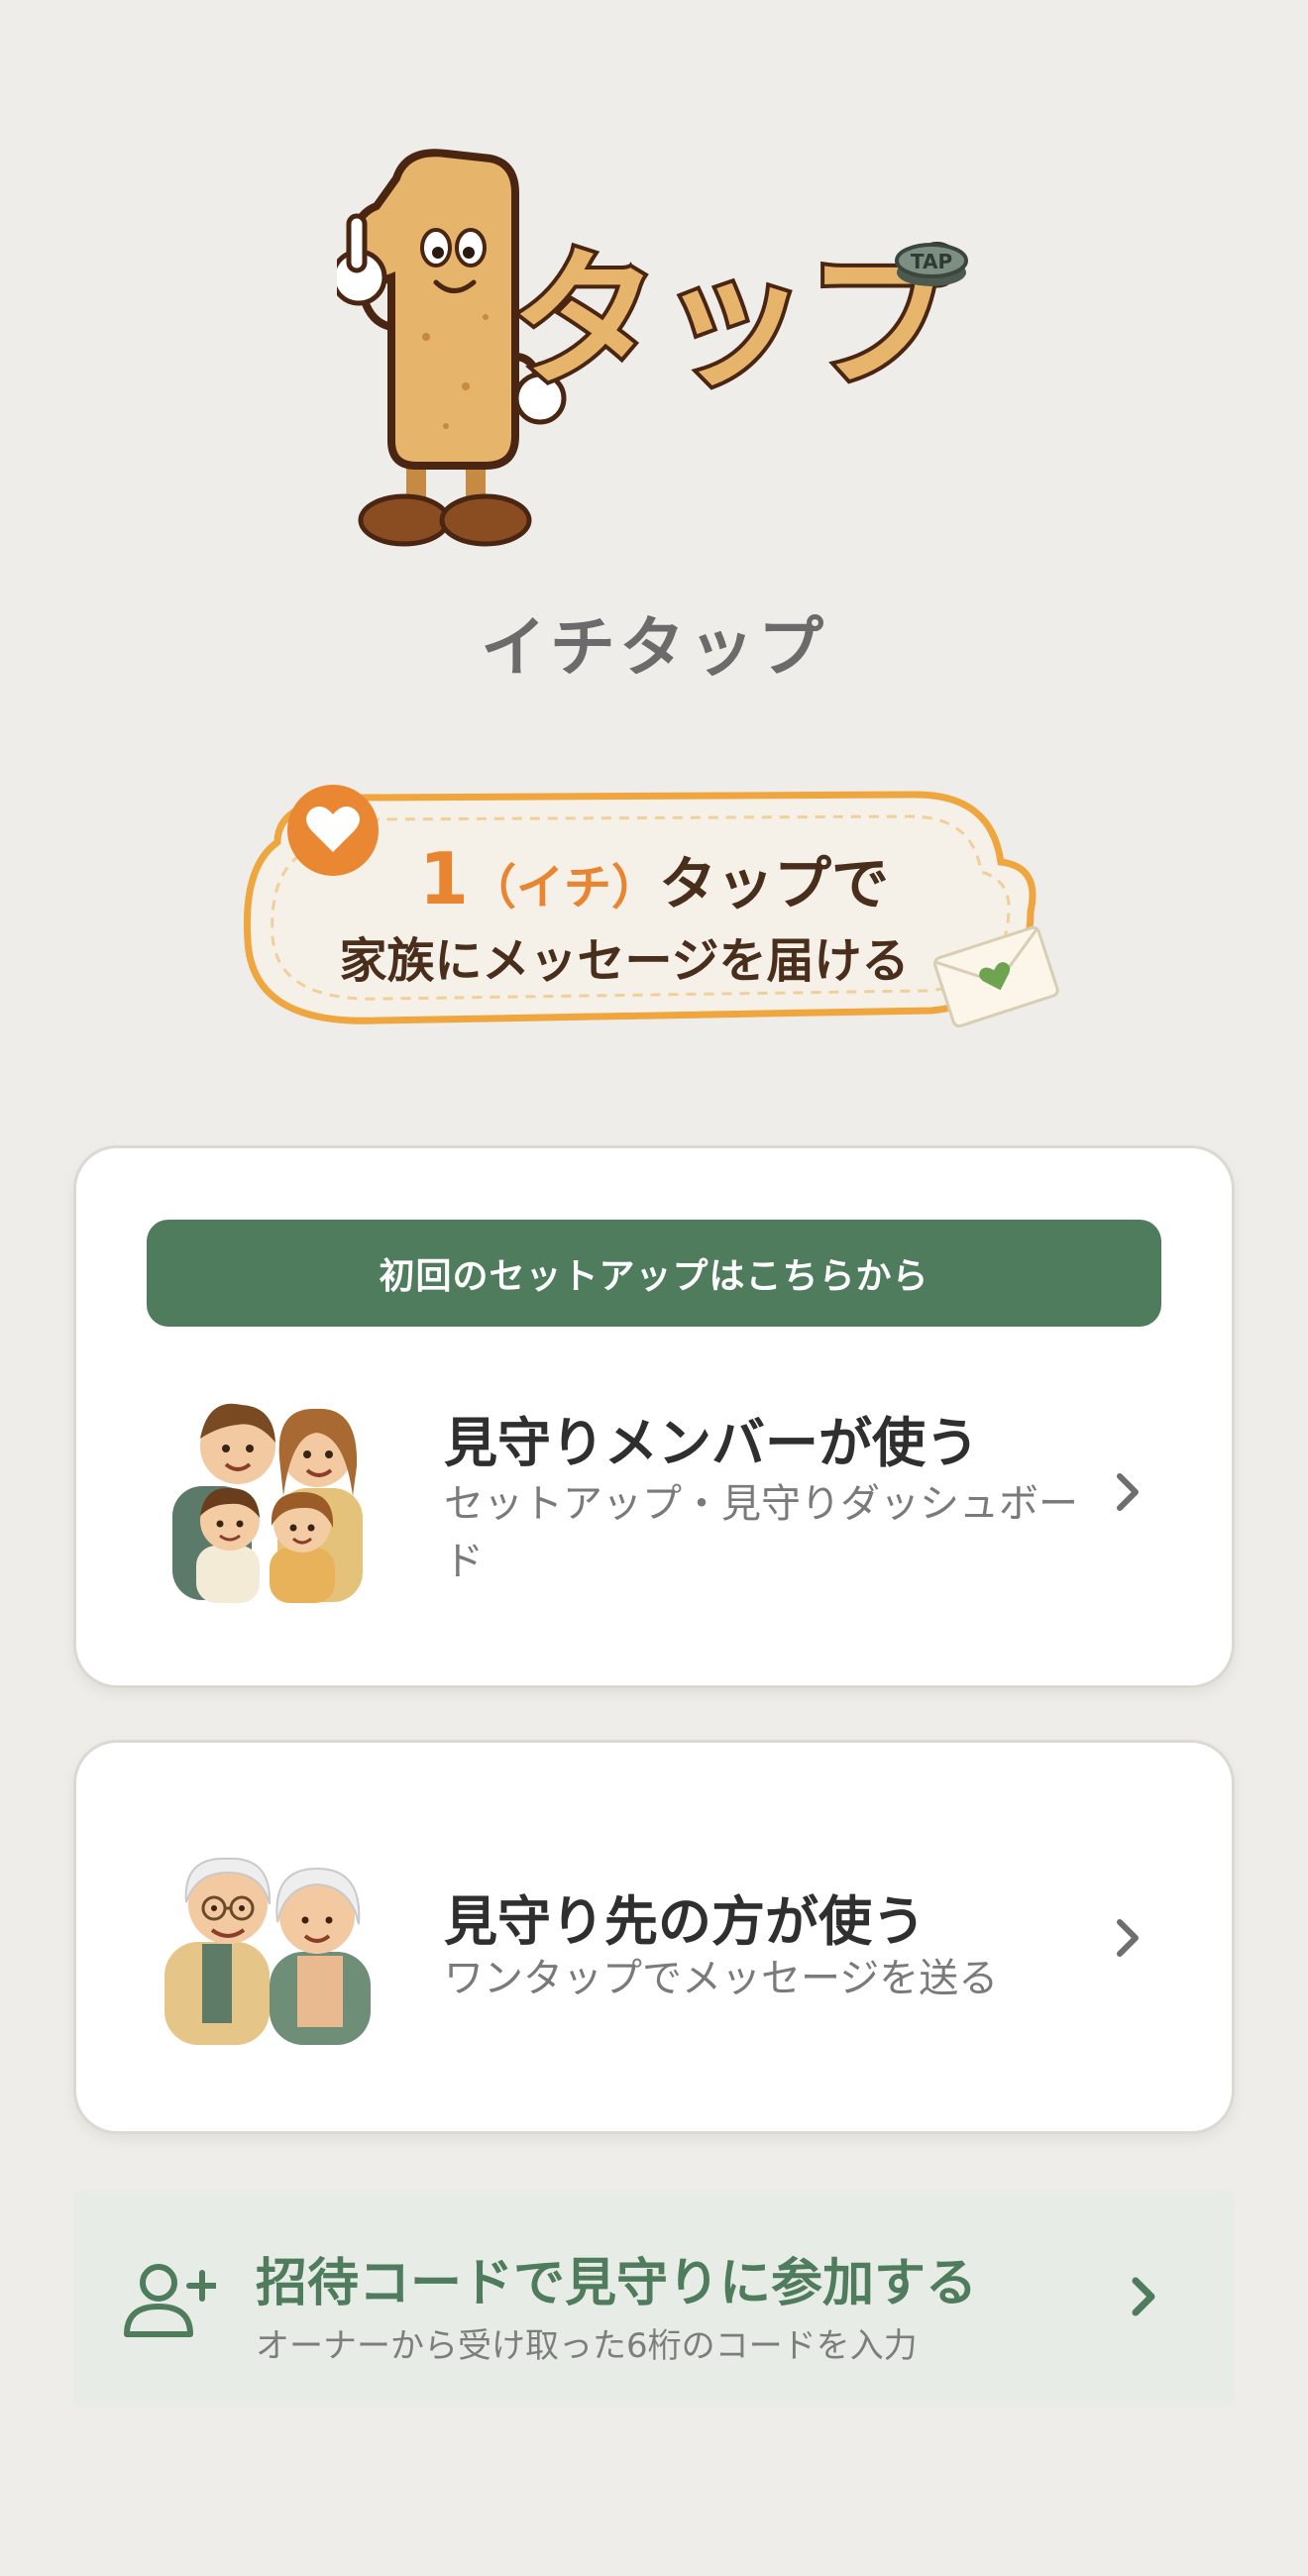 This screenshot has width=1308, height=2576. Describe the element at coordinates (721, 1978) in the screenshot. I see `elder-card-subtitle: ワンタップでメッセージを送る` at that location.